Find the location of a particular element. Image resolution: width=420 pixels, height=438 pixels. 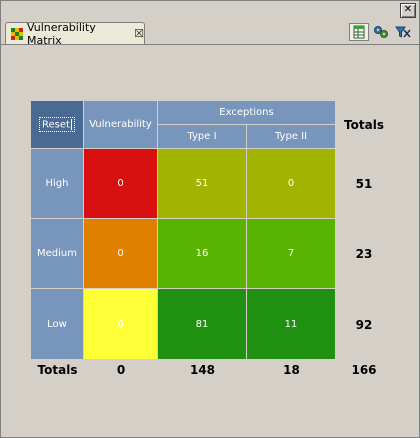

tab-label: Vulnerability Matrix is located at coordinates (61, 33).